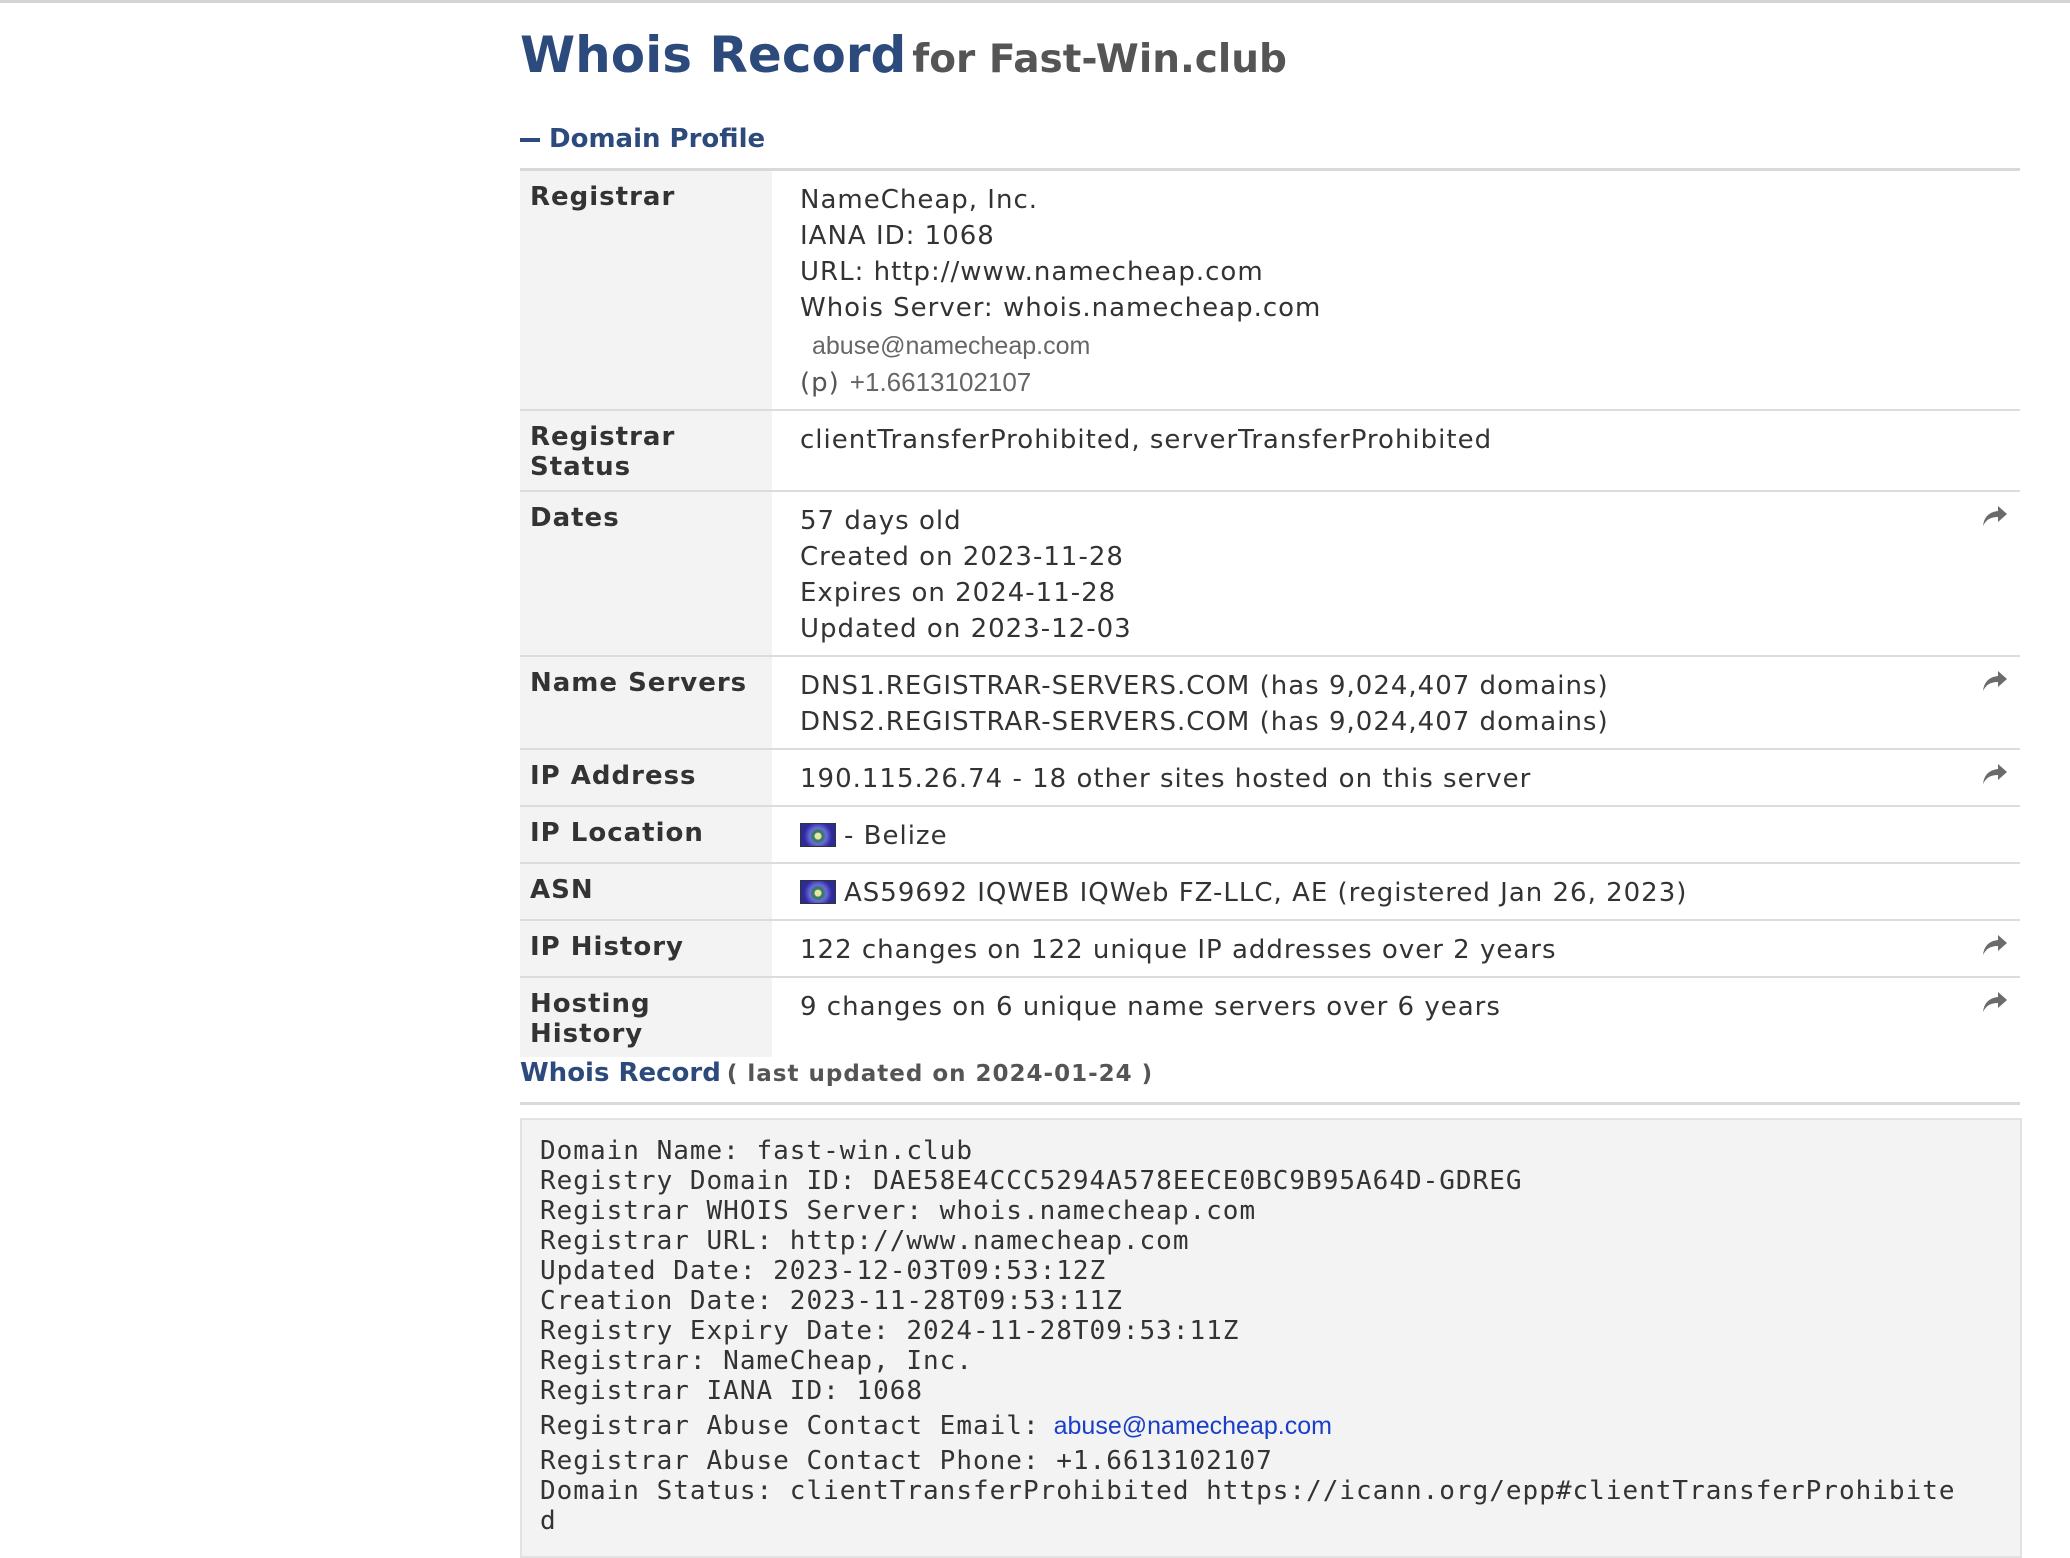  I want to click on domain-profile-toggle: Domain Profile, so click(1270, 147).